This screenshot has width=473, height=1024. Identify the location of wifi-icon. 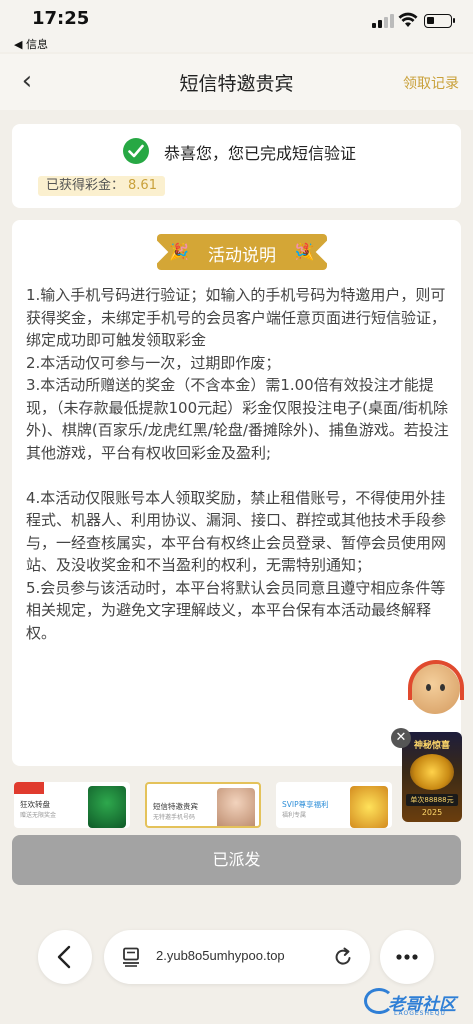
(408, 19).